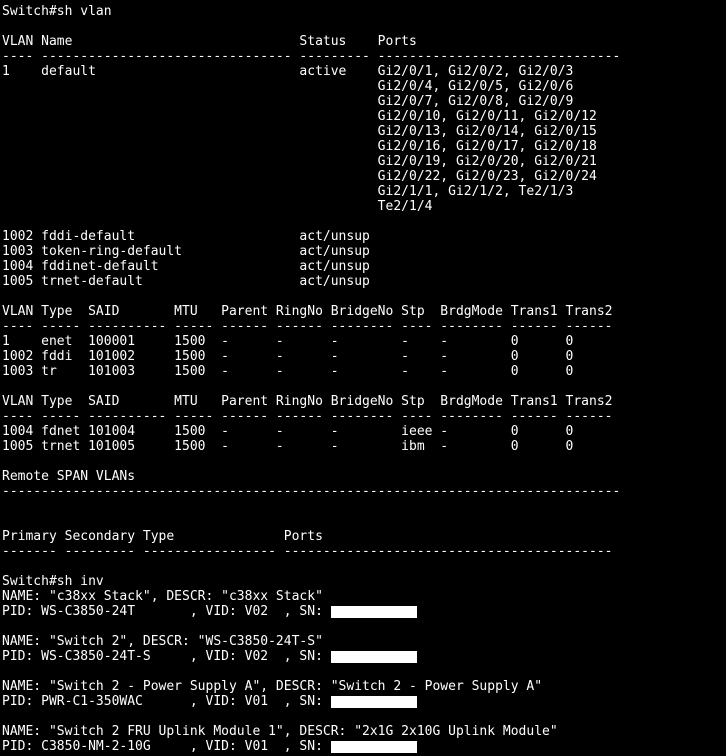 This screenshot has height=756, width=726. Describe the element at coordinates (288, 101) in the screenshot. I see `table-row: Gi2/0/7, Gi2/0/8, Gi2/0/9` at that location.